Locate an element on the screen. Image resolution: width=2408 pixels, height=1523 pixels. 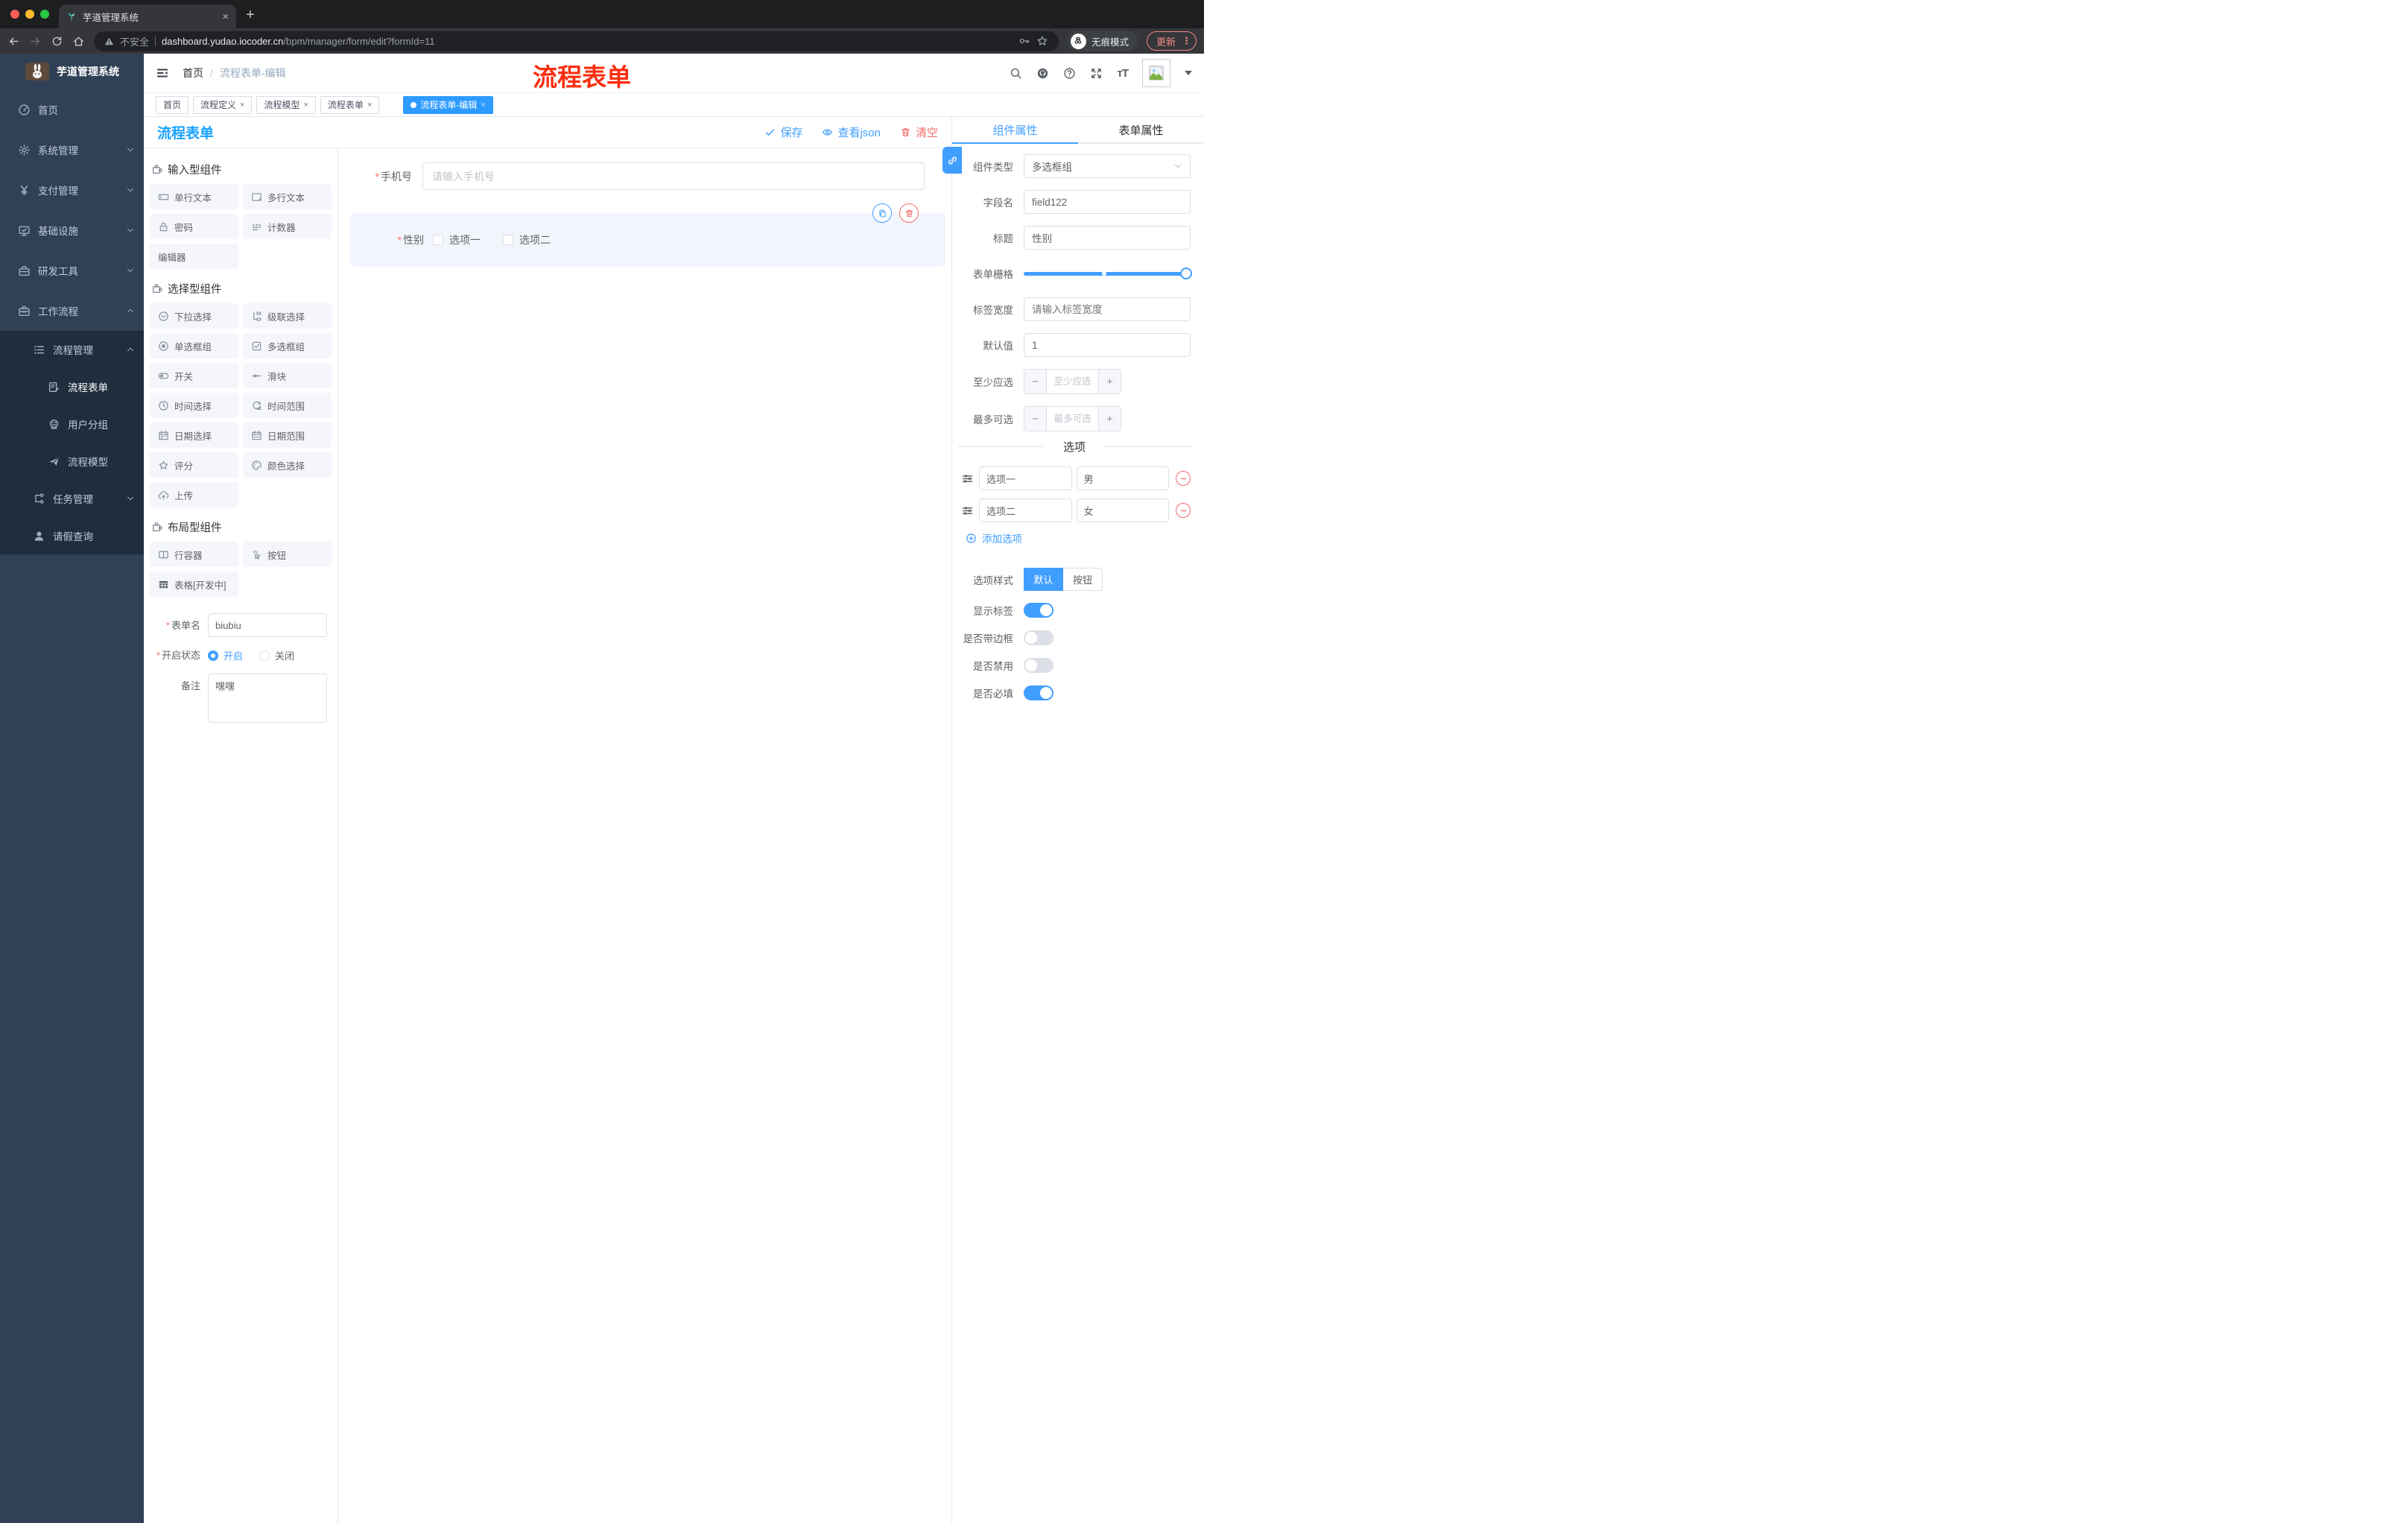
bookmark-star-icon is located at coordinates (1042, 41).